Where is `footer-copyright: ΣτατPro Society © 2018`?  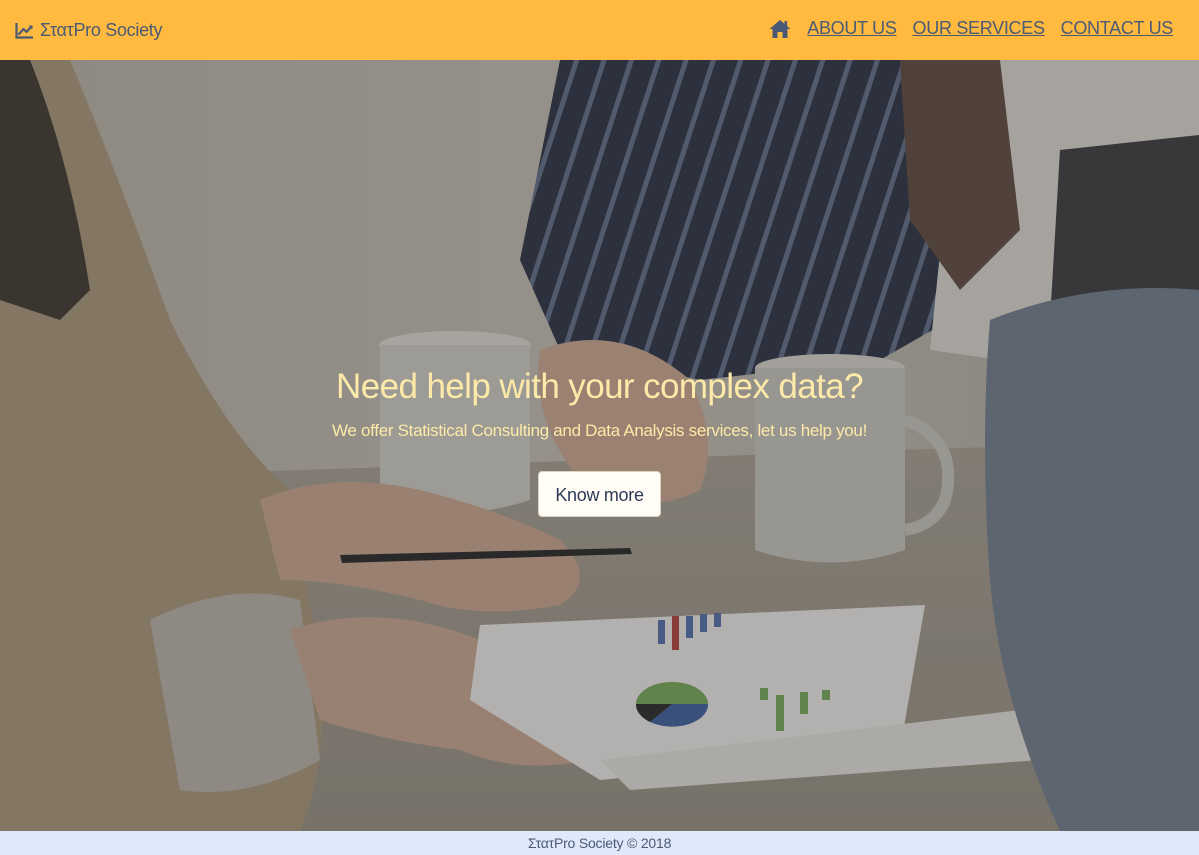 footer-copyright: ΣτατPro Society © 2018 is located at coordinates (599, 843).